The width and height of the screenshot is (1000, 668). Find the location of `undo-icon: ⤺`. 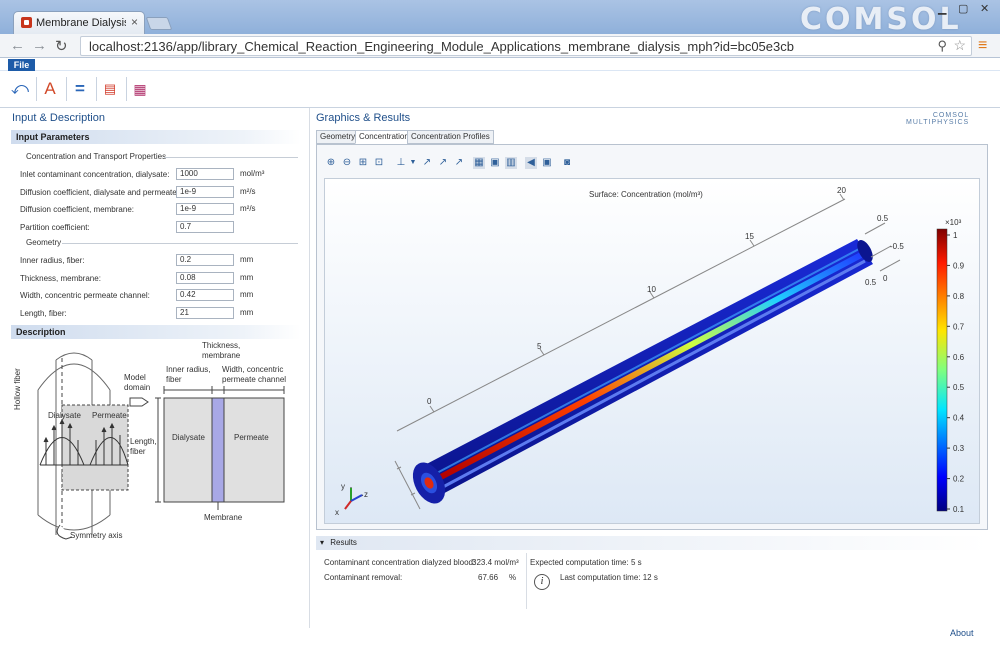

undo-icon: ⤺ is located at coordinates (20, 89).